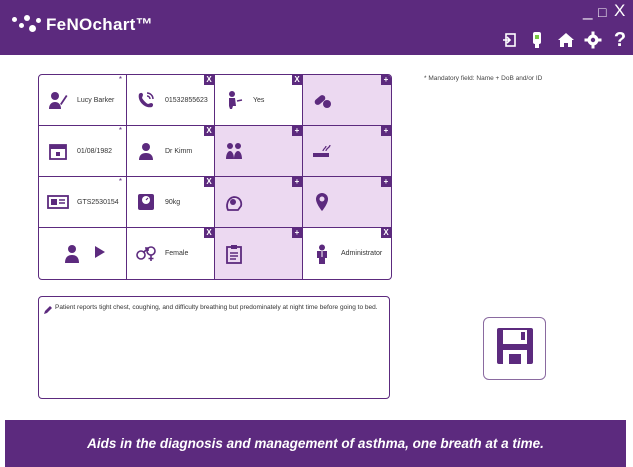  What do you see at coordinates (297, 80) in the screenshot?
I see `remove-consent-button: X` at bounding box center [297, 80].